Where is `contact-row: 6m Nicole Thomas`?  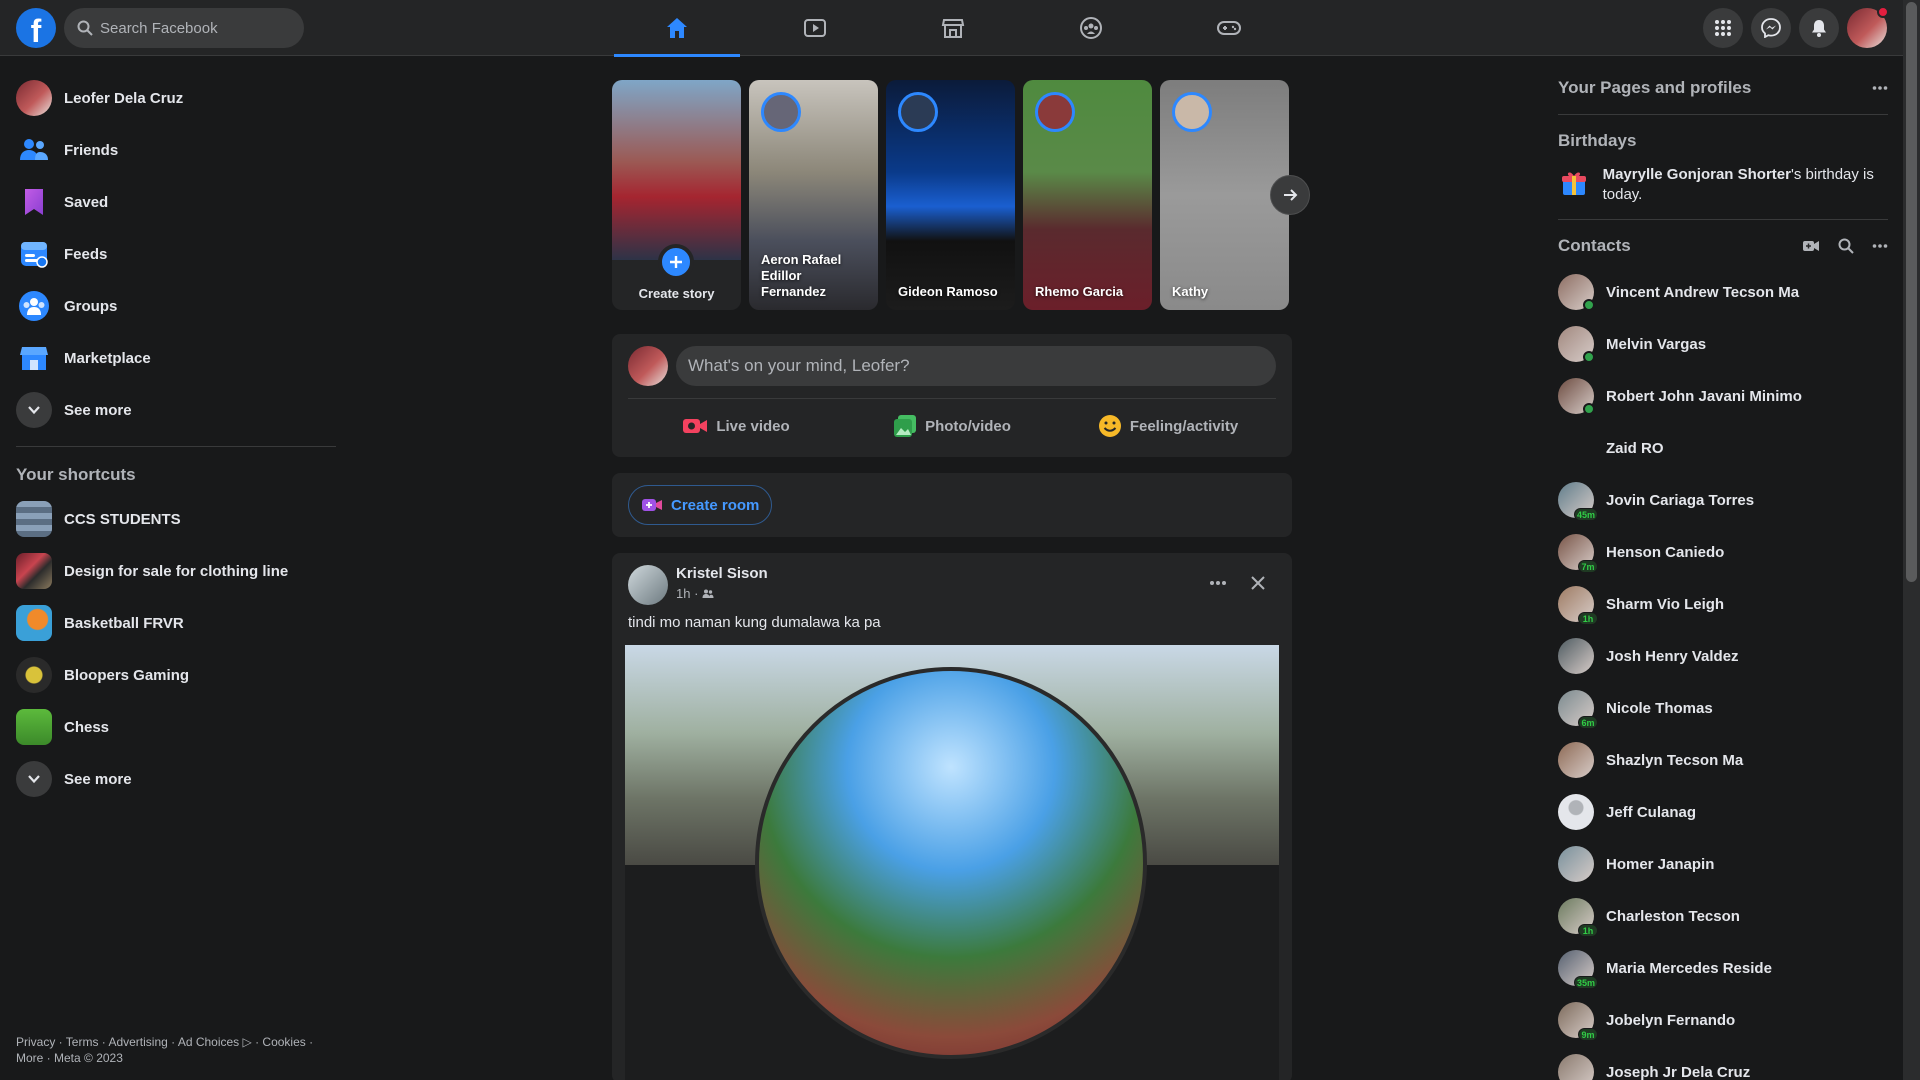 contact-row: 6m Nicole Thomas is located at coordinates (1723, 708).